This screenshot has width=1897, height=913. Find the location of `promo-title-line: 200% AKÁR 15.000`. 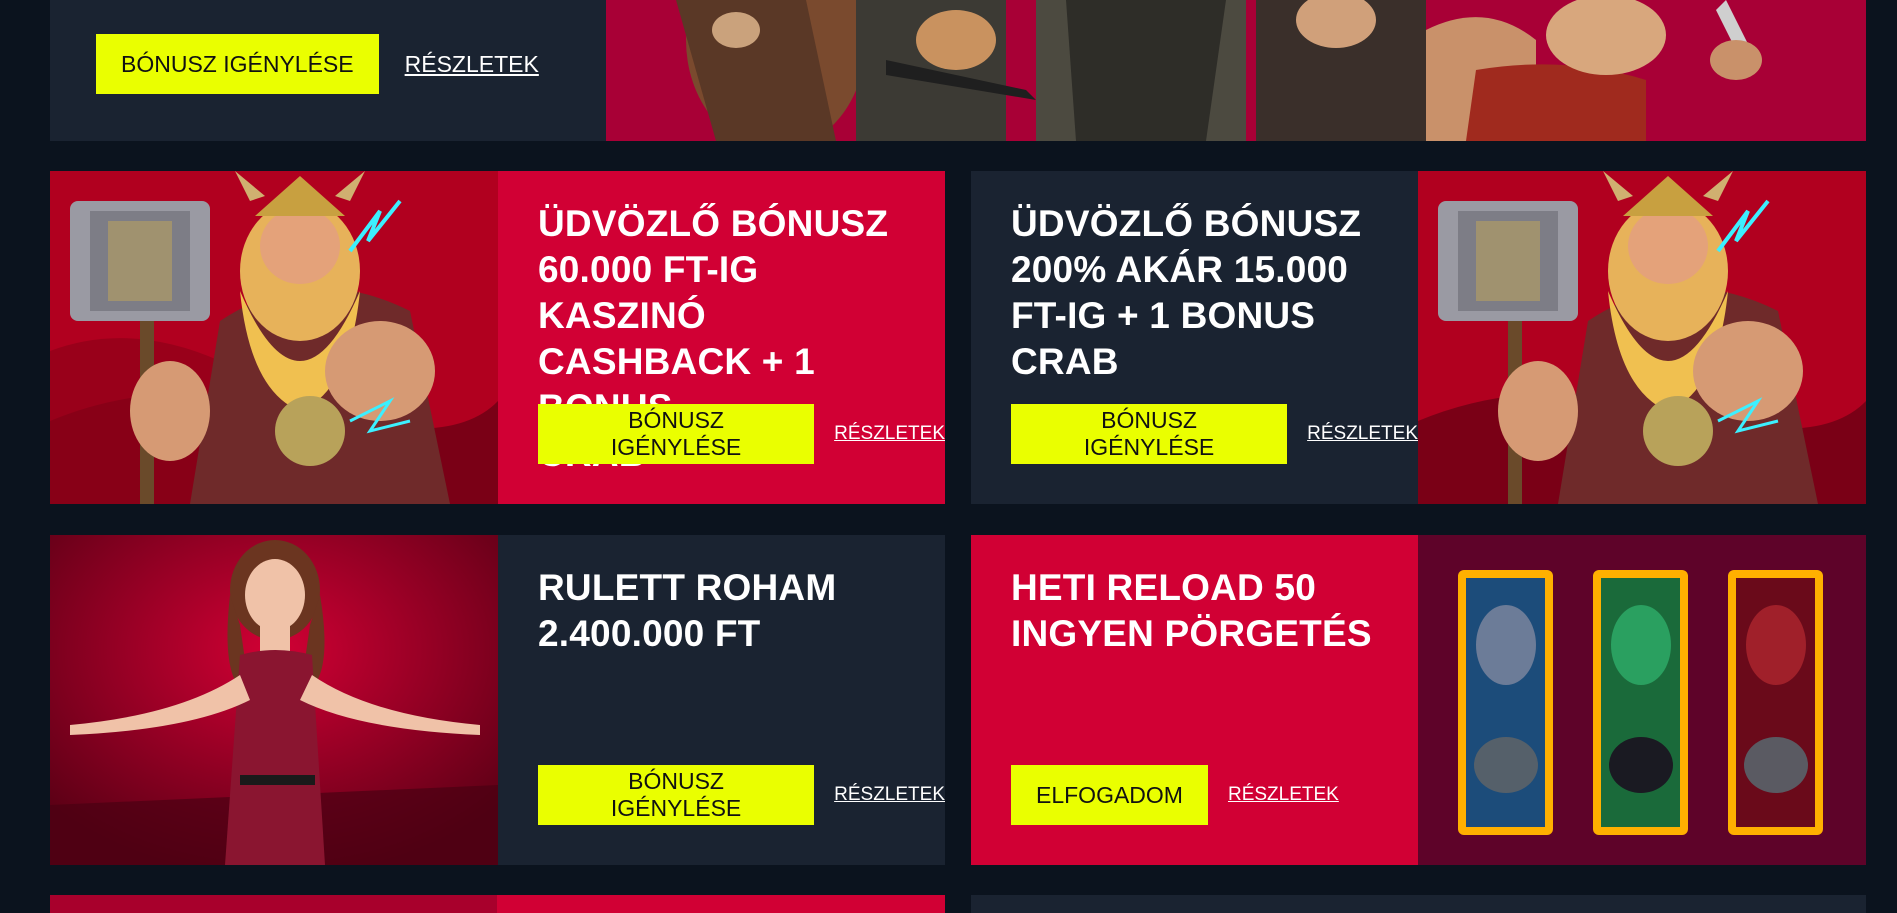

promo-title-line: 200% AKÁR 15.000 is located at coordinates (1180, 269).